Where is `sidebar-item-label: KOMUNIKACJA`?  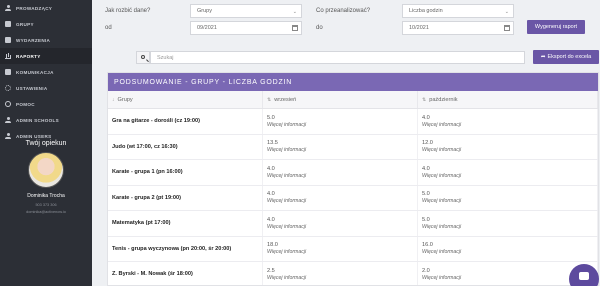 sidebar-item-label: KOMUNIKACJA is located at coordinates (35, 72).